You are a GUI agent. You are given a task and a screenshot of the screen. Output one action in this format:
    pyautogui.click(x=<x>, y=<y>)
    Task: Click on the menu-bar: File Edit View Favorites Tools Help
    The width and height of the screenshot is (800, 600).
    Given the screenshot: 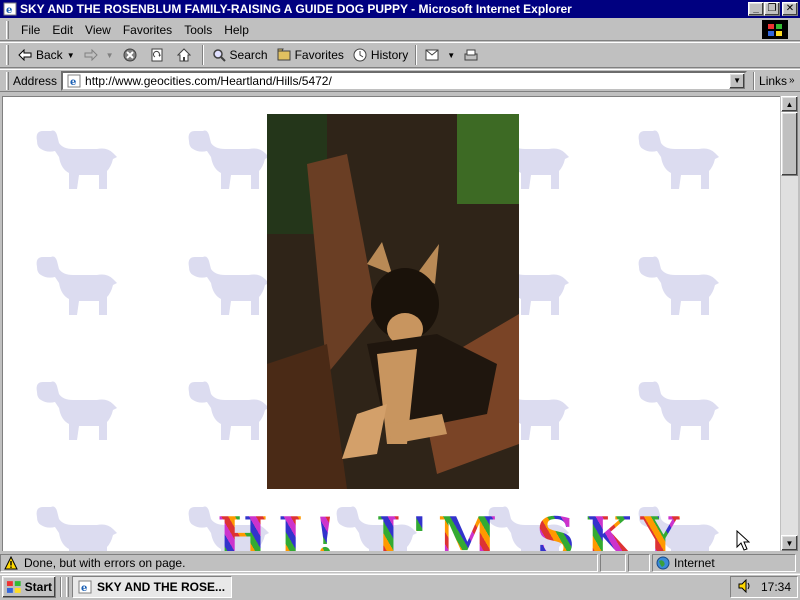 What is the action you would take?
    pyautogui.click(x=400, y=30)
    